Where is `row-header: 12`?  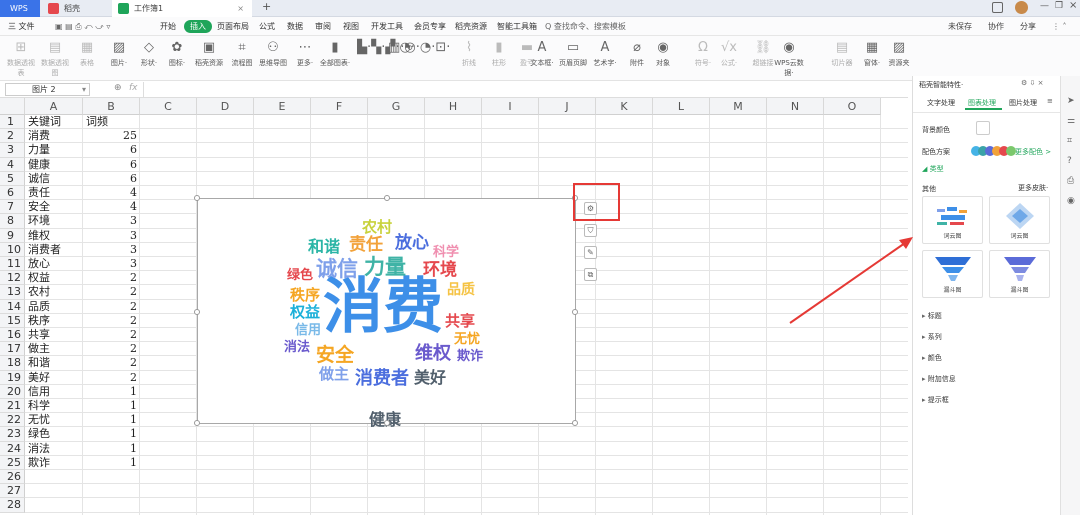
row-header: 12 is located at coordinates (12, 278).